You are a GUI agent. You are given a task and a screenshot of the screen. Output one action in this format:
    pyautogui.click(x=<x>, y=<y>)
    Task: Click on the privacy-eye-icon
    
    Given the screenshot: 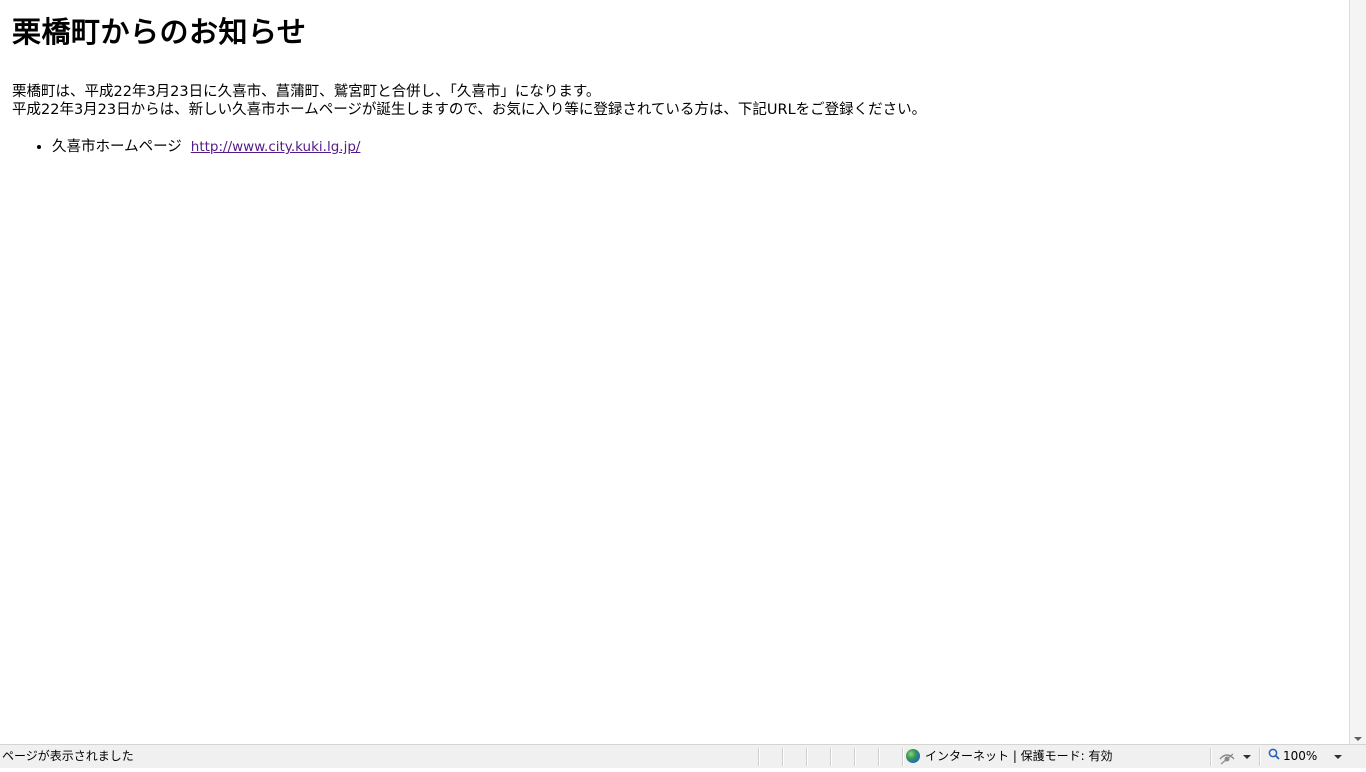 What is the action you would take?
    pyautogui.click(x=1227, y=761)
    